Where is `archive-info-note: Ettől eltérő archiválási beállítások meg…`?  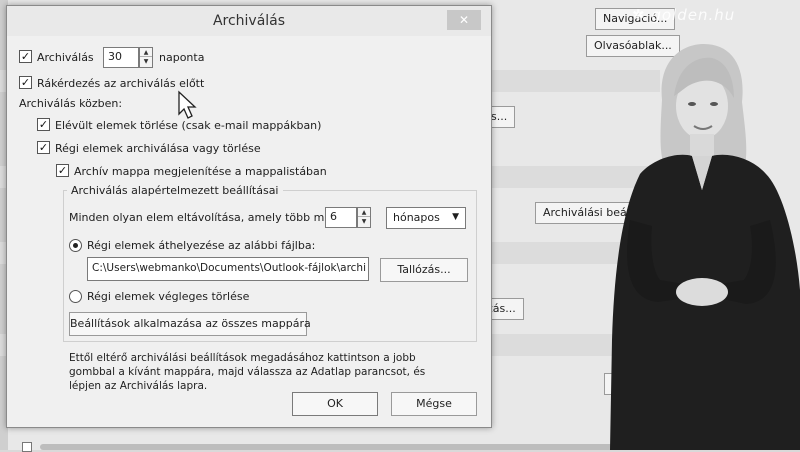
archive-info-note: Ettől eltérő archiválási beállítások meg… is located at coordinates (247, 372).